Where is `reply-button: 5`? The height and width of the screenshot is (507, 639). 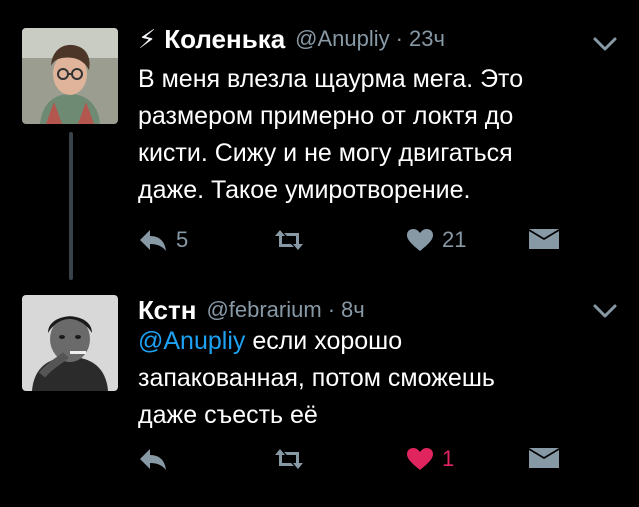
reply-button: 5 is located at coordinates (163, 240).